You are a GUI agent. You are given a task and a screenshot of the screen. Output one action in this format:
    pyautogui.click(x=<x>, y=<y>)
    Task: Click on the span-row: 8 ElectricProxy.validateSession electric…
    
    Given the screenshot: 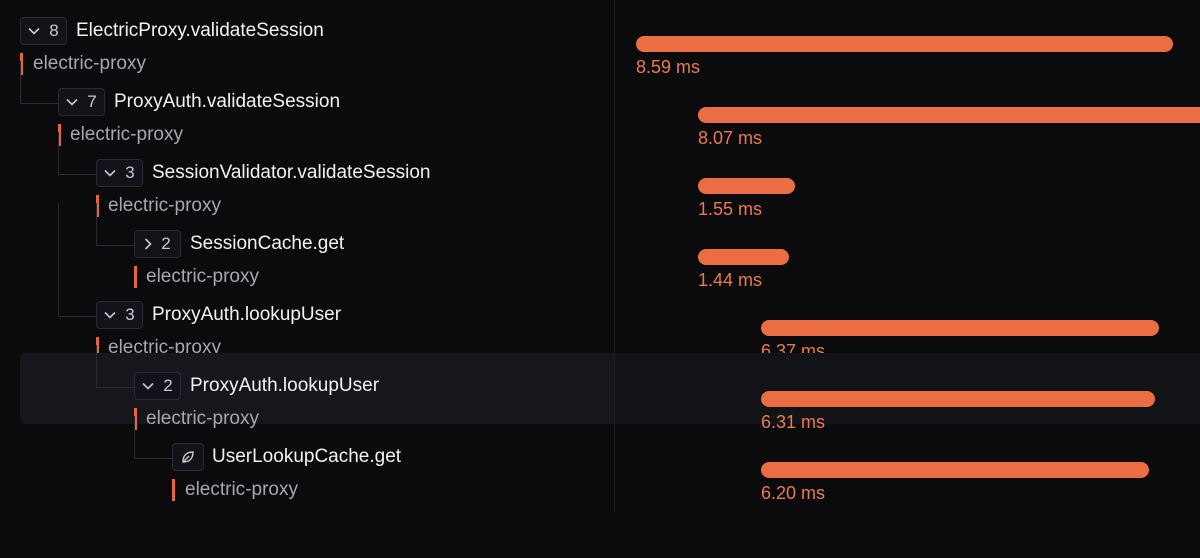 What is the action you would take?
    pyautogui.click(x=600, y=38)
    